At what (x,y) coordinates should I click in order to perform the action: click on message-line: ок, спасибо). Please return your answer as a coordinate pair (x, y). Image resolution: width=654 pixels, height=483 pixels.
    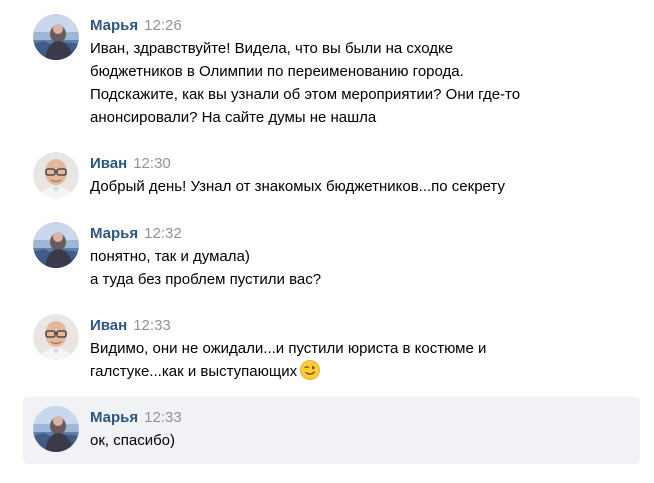
    Looking at the image, I should click on (133, 440).